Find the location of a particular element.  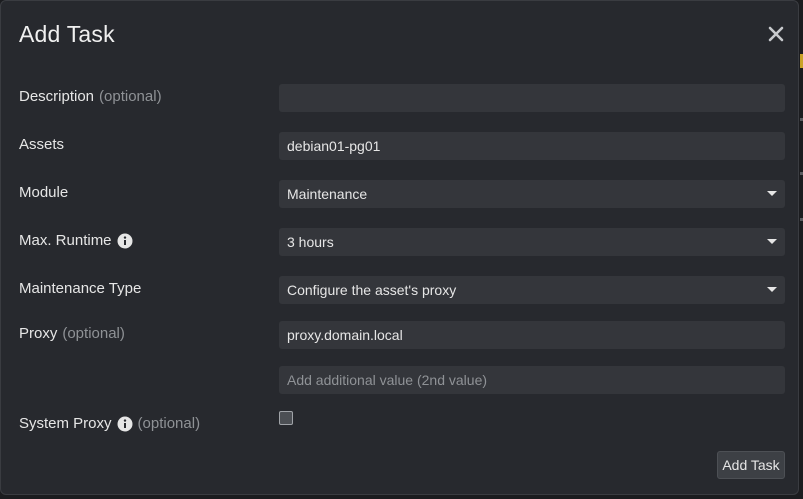

assets-input is located at coordinates (532, 146).